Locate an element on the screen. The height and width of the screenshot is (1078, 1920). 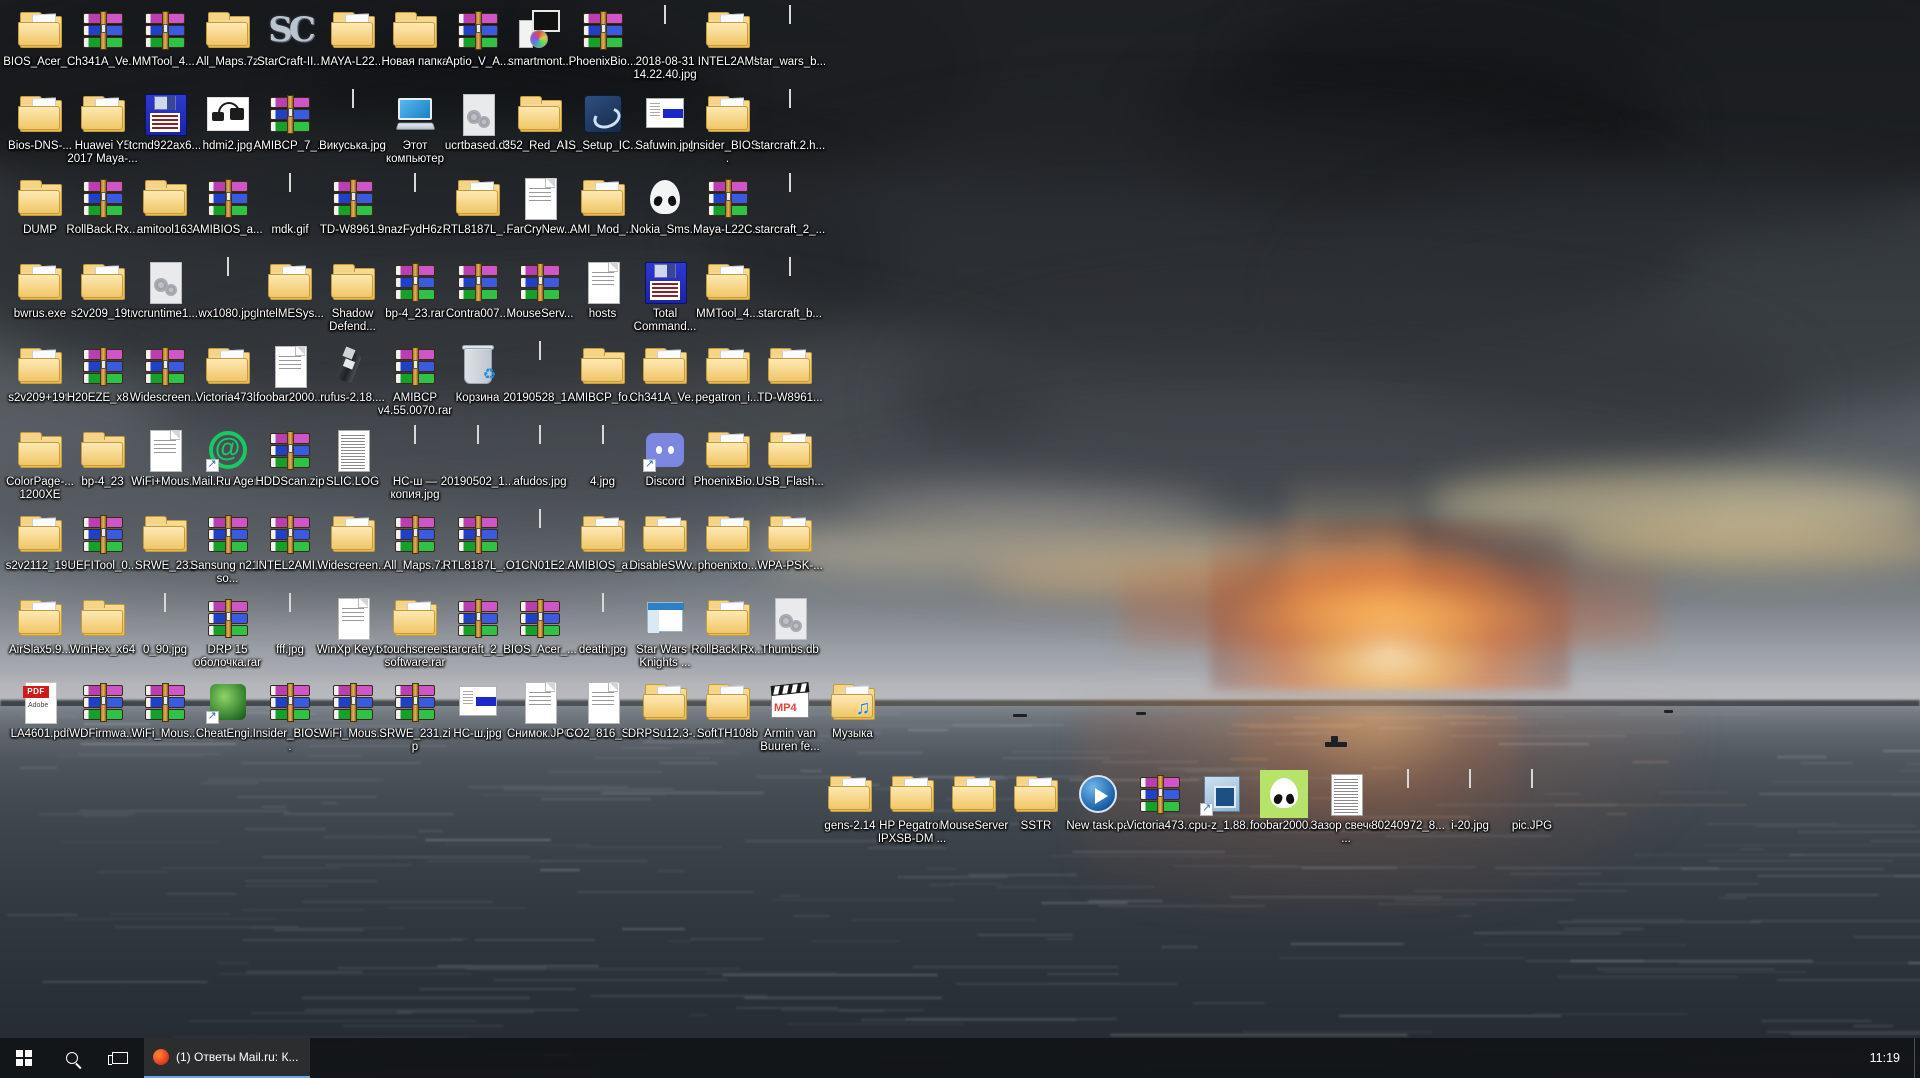
nokia-alien-icon is located at coordinates (665, 197).